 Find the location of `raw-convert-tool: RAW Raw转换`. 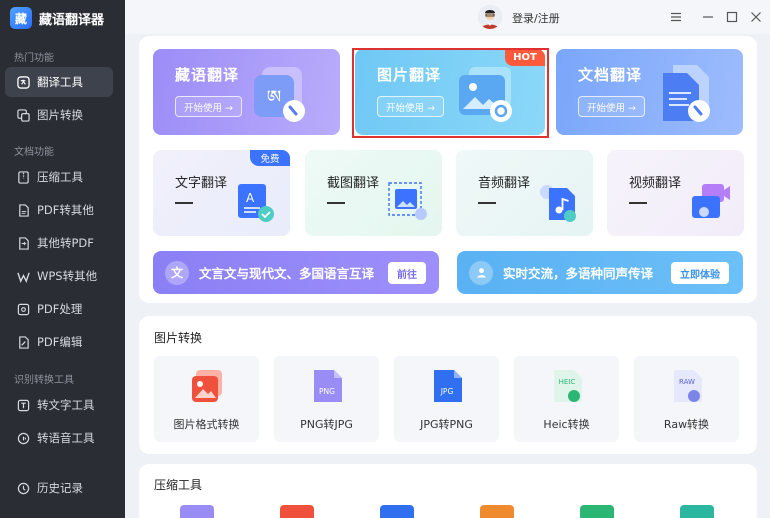

raw-convert-tool: RAW Raw转换 is located at coordinates (686, 399).